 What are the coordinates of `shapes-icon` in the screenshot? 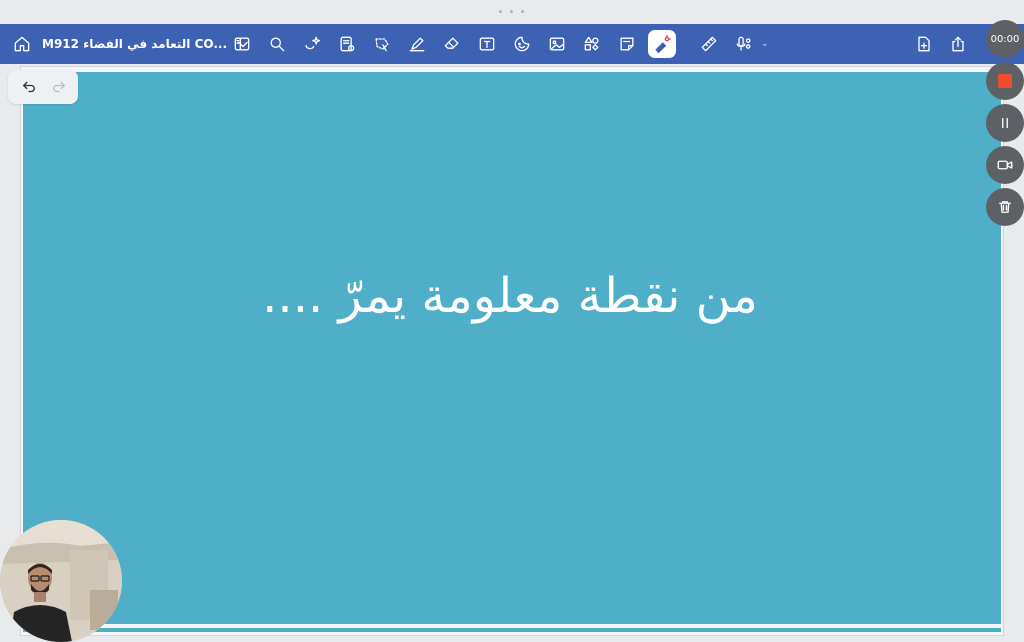 It's located at (592, 44).